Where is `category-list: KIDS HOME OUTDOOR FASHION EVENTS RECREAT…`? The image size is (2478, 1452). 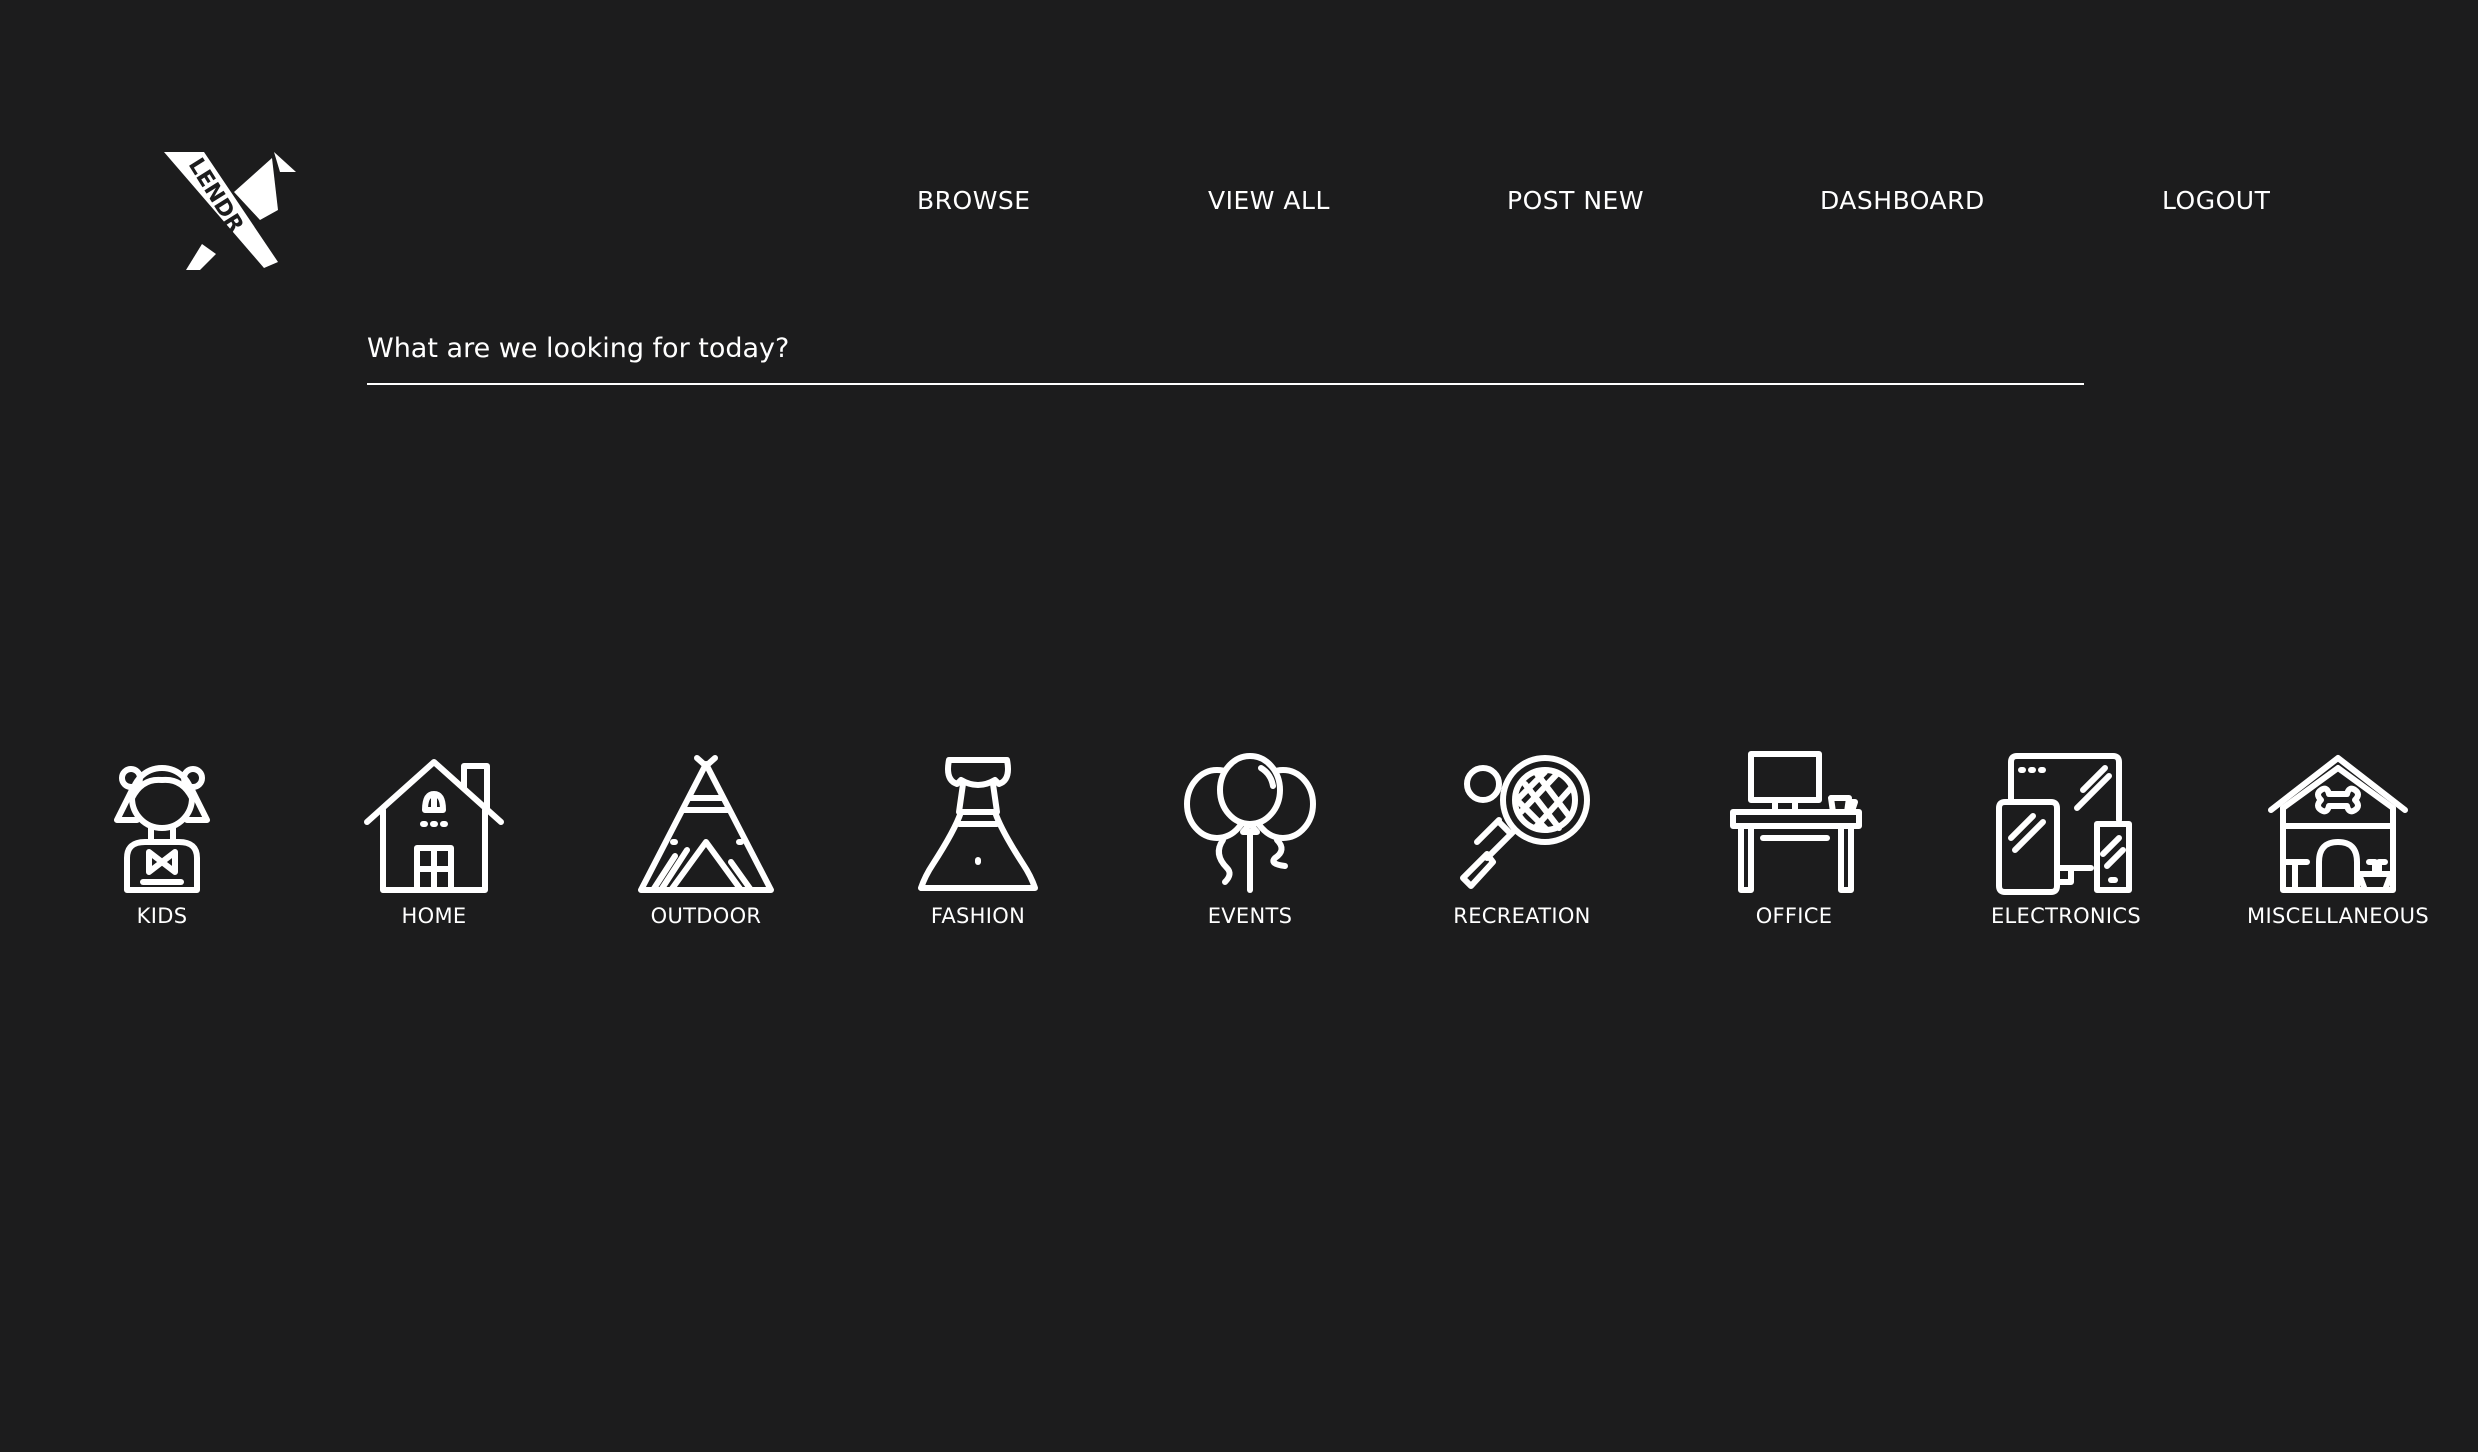
category-list: KIDS HOME OUTDOOR FASHION EVENTS RECREAT… is located at coordinates (1239, 845).